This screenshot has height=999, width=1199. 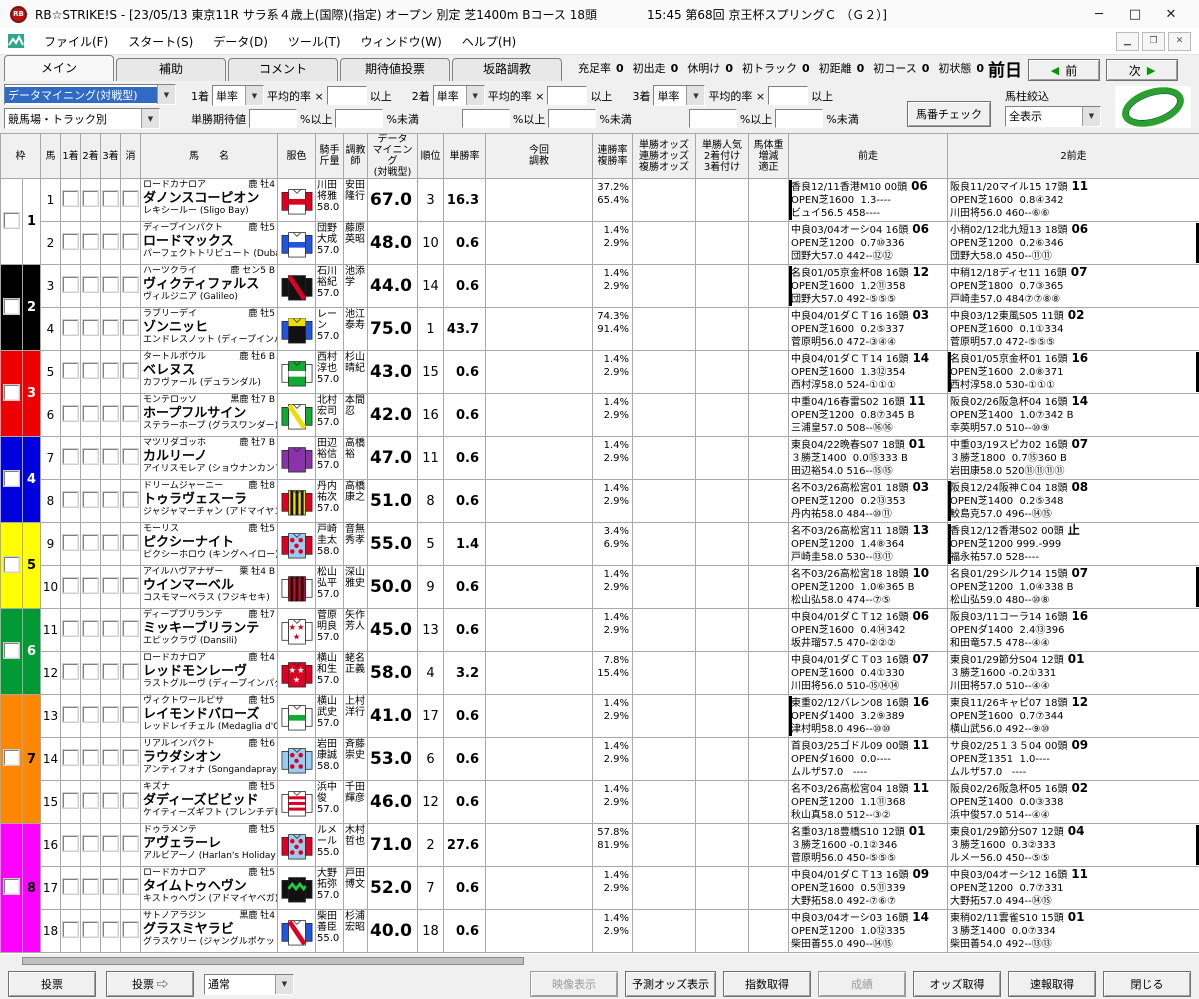 I want to click on close-icon: ✕, so click(x=1171, y=14).